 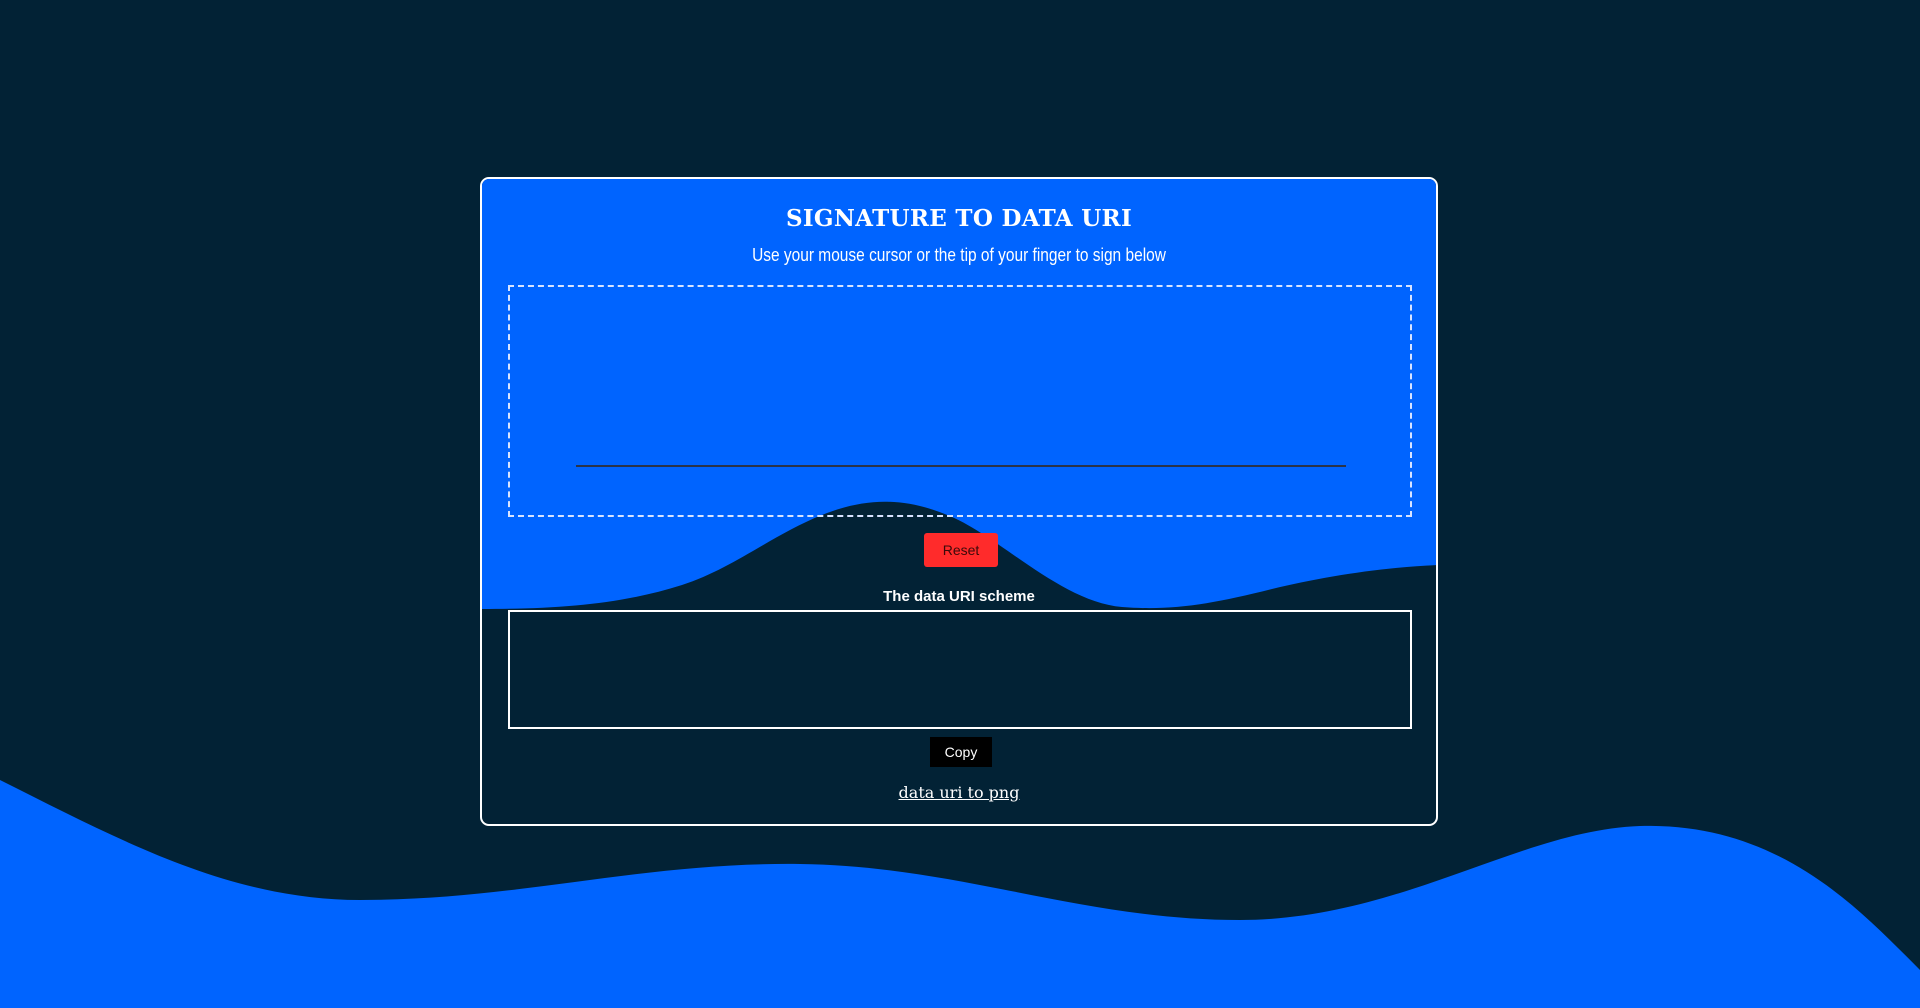 What do you see at coordinates (959, 596) in the screenshot?
I see `data-uri-label: The data URI scheme` at bounding box center [959, 596].